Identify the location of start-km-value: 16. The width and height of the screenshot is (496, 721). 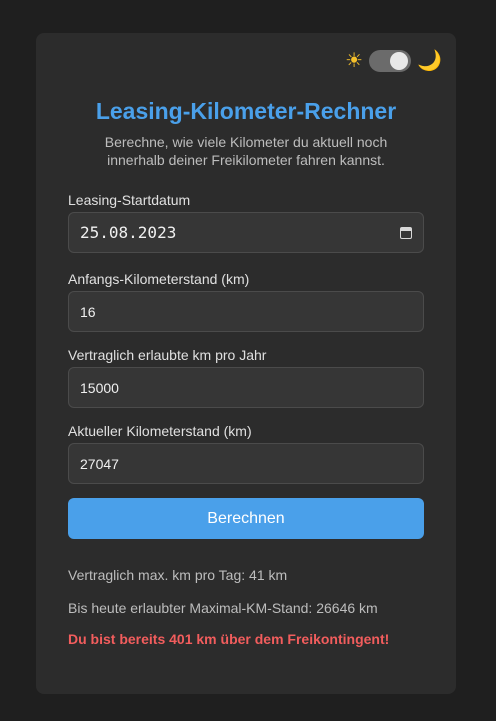
(88, 311).